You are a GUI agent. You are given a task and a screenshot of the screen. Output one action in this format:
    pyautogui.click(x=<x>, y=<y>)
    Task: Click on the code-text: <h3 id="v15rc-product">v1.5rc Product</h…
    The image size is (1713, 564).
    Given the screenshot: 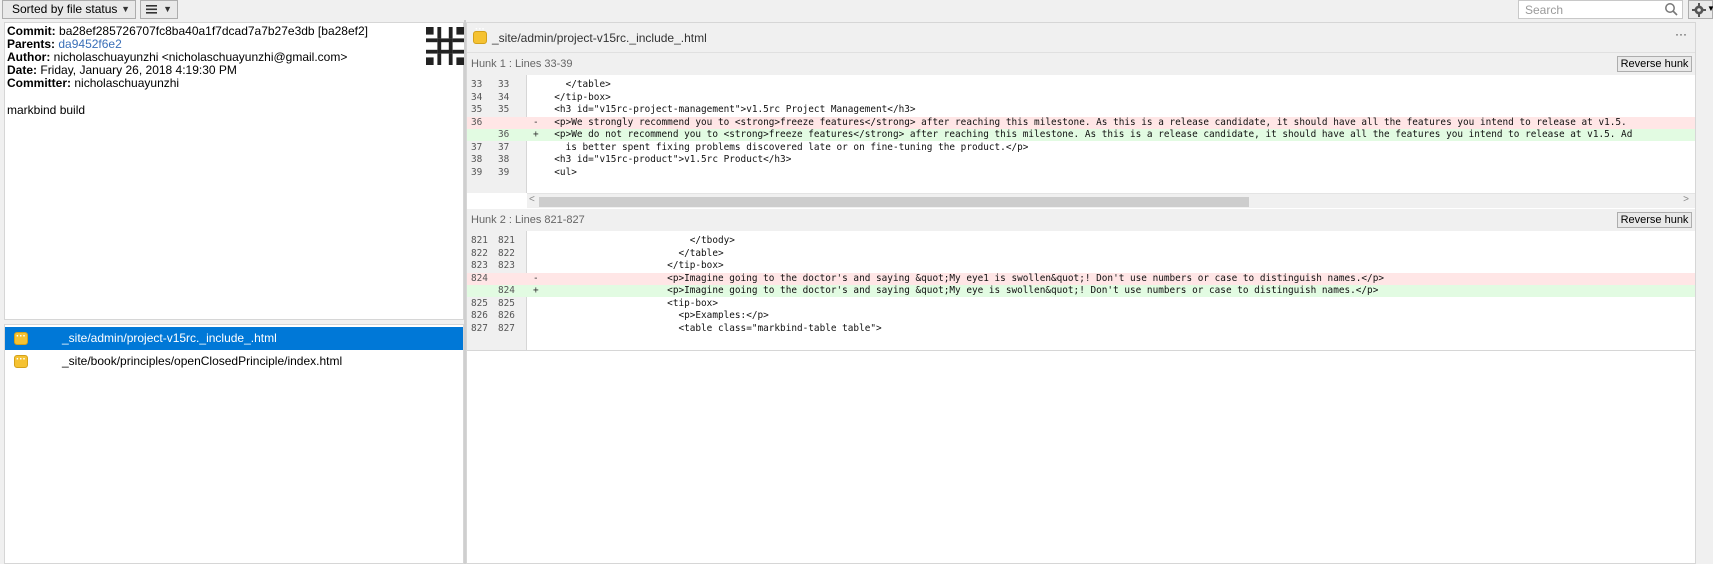 What is the action you would take?
    pyautogui.click(x=667, y=159)
    